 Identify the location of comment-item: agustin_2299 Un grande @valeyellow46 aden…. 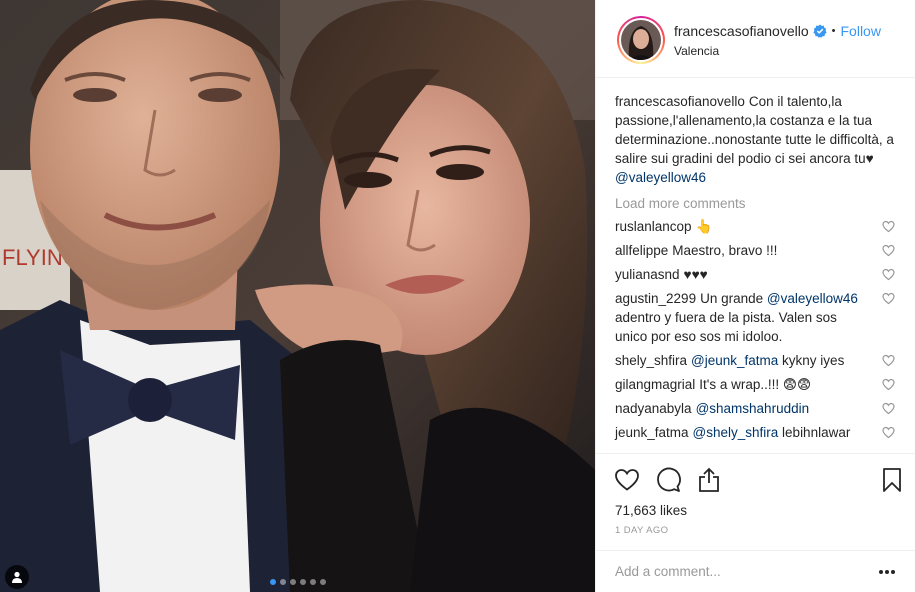
(755, 317).